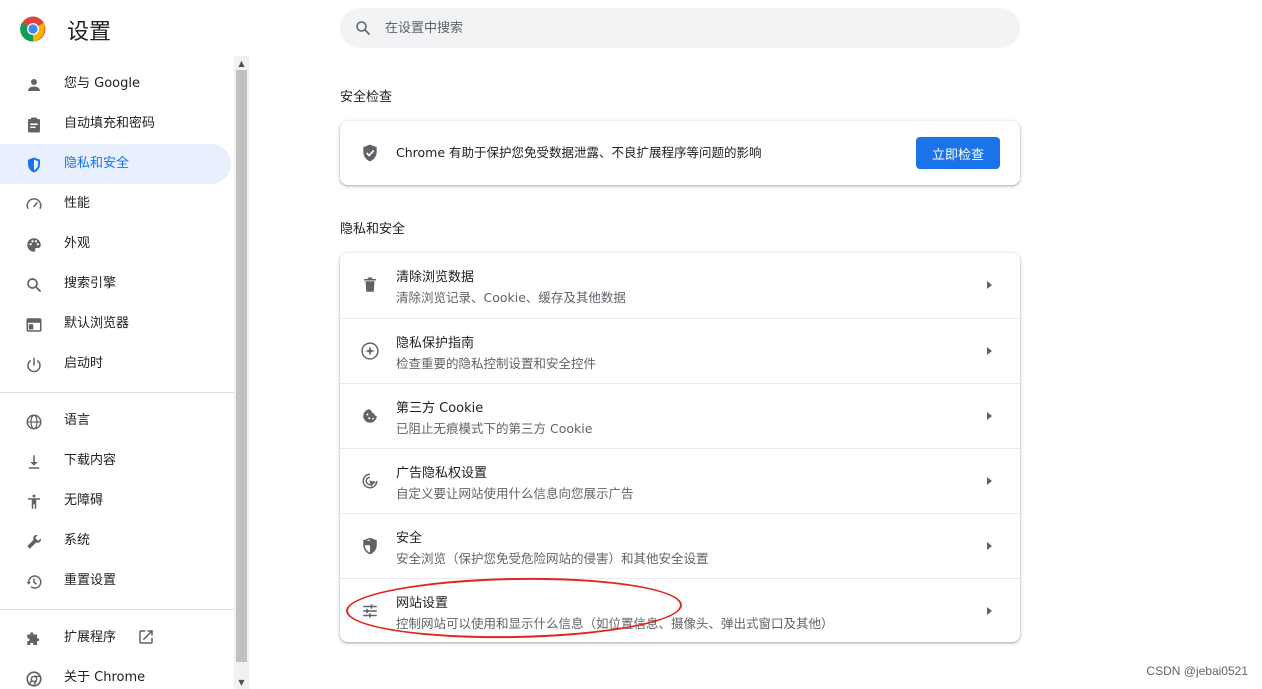  What do you see at coordinates (615, 623) in the screenshot?
I see `row-subtitle: 控制网站可以使用和显示什么信息（如位置信息、摄像头、弹出式窗口及其他）` at bounding box center [615, 623].